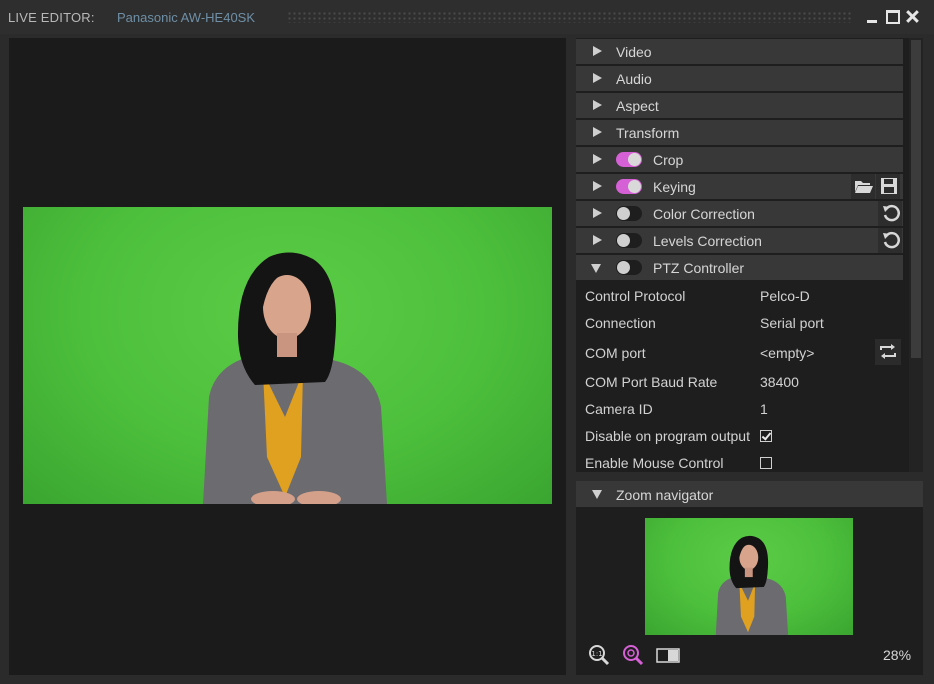 This screenshot has width=934, height=684. I want to click on zoom-1to1-icon: 1:1, so click(599, 655).